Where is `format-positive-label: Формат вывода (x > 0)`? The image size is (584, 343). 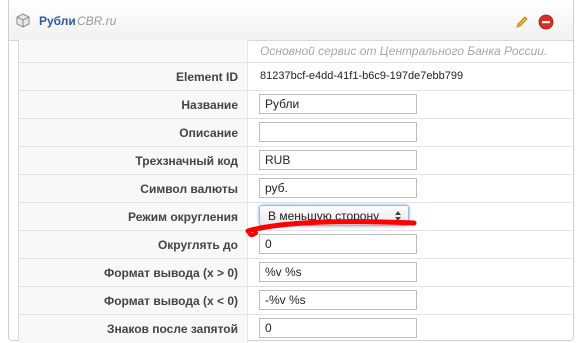
format-positive-label: Формат вывода (x > 0) is located at coordinates (170, 273).